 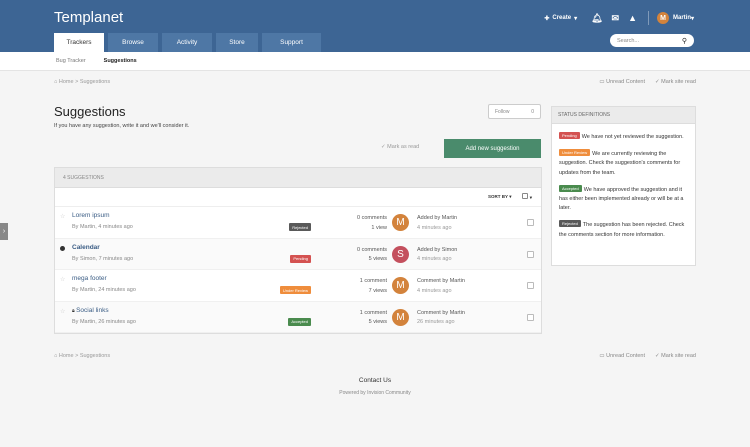 What do you see at coordinates (375, 380) in the screenshot?
I see `contact-us-link: Contact Us` at bounding box center [375, 380].